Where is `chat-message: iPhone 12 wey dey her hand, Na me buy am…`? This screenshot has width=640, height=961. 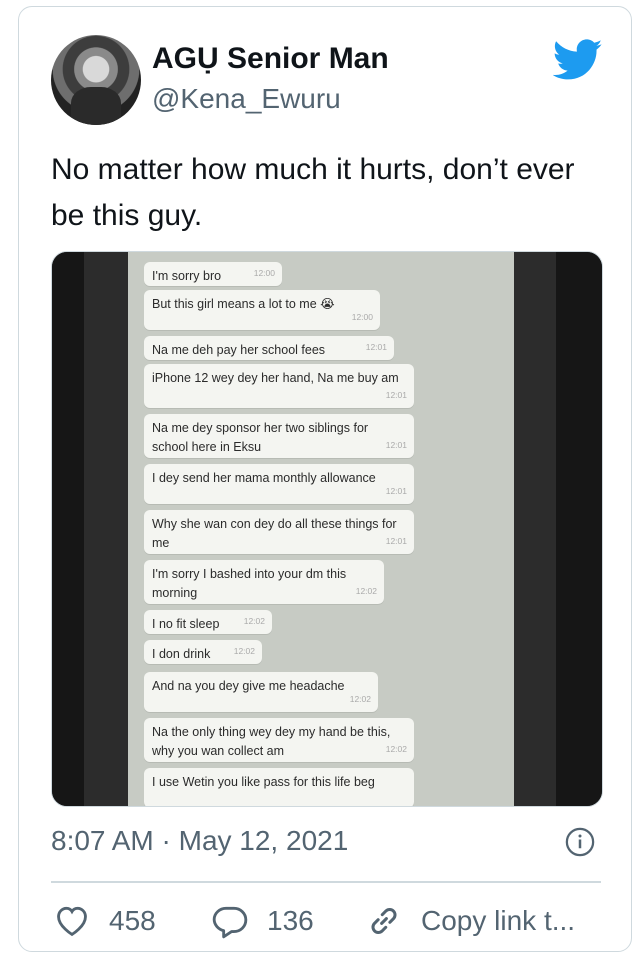
chat-message: iPhone 12 wey dey her hand, Na me buy am… is located at coordinates (279, 386).